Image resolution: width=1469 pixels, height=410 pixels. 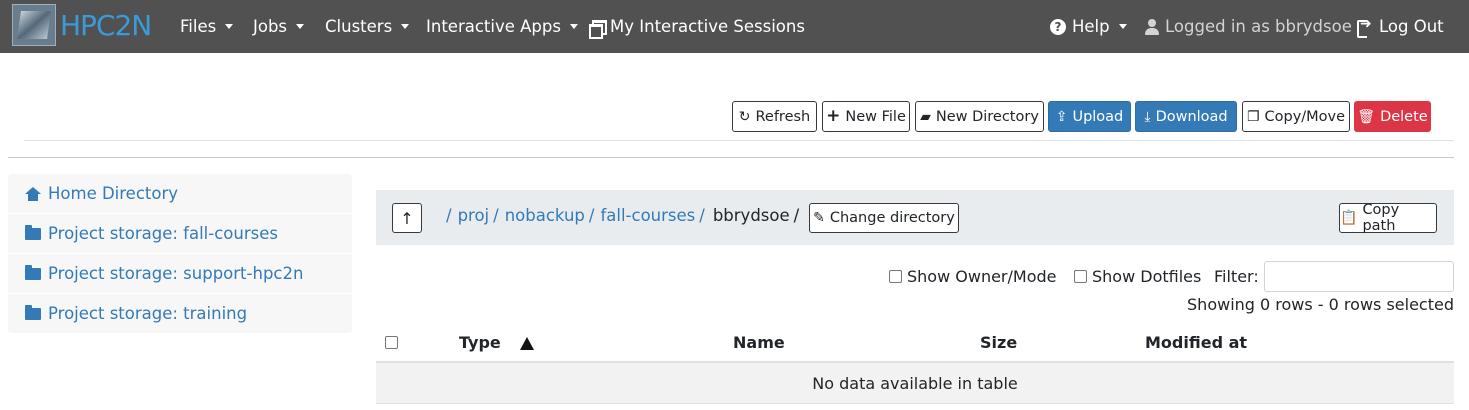 What do you see at coordinates (998, 343) in the screenshot?
I see `column-header-size: Size` at bounding box center [998, 343].